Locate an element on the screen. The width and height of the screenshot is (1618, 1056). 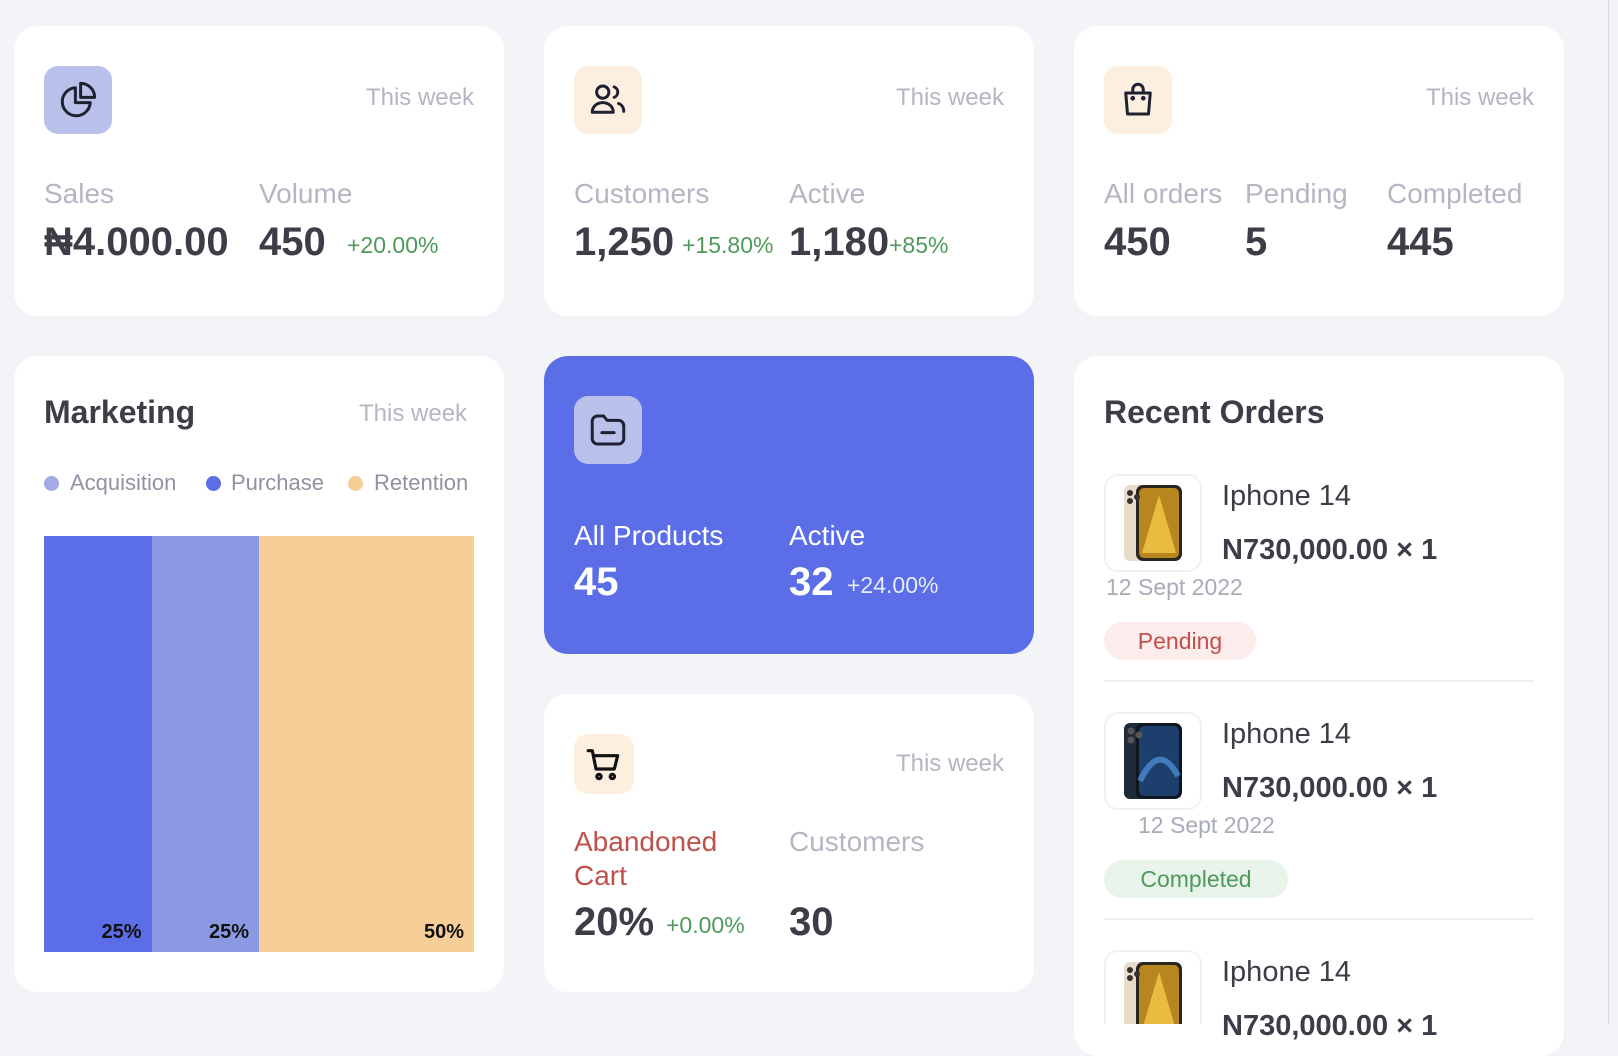
customers-delta: +15.80% is located at coordinates (728, 245).